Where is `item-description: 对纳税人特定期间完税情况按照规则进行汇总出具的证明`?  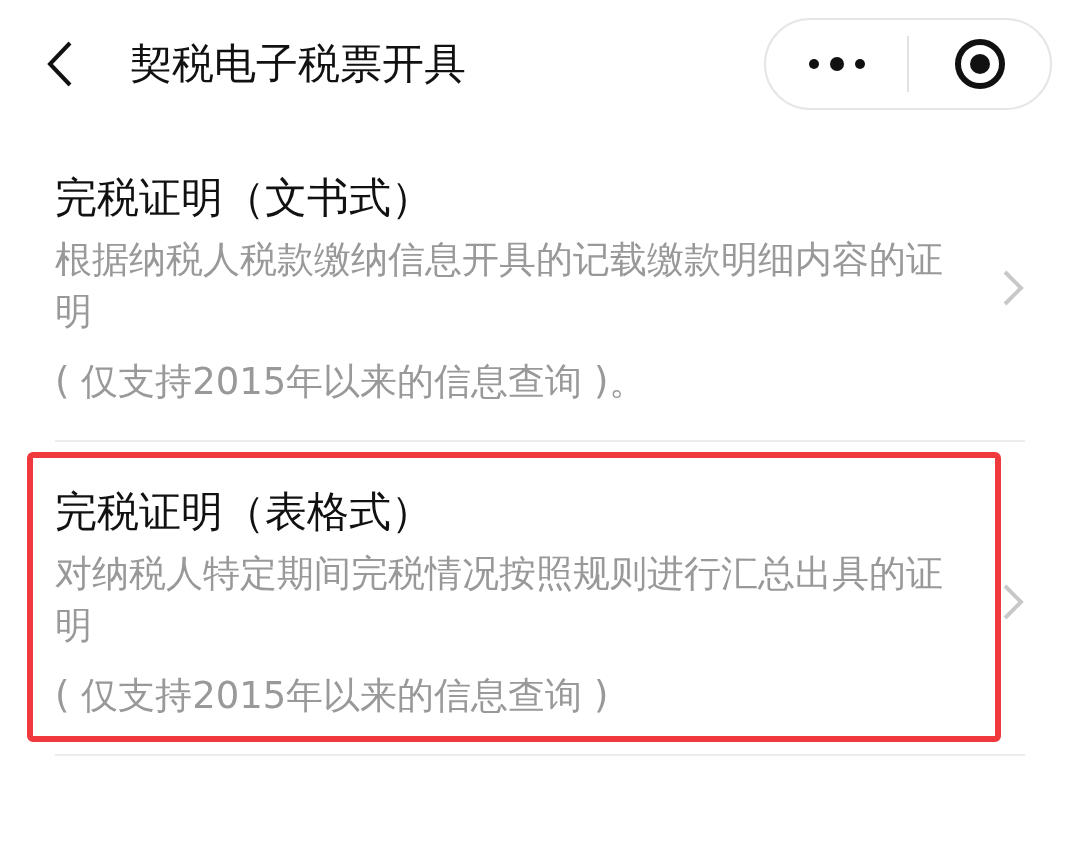 item-description: 对纳税人特定期间完税情况按照规则进行汇总出具的证明 is located at coordinates (499, 600).